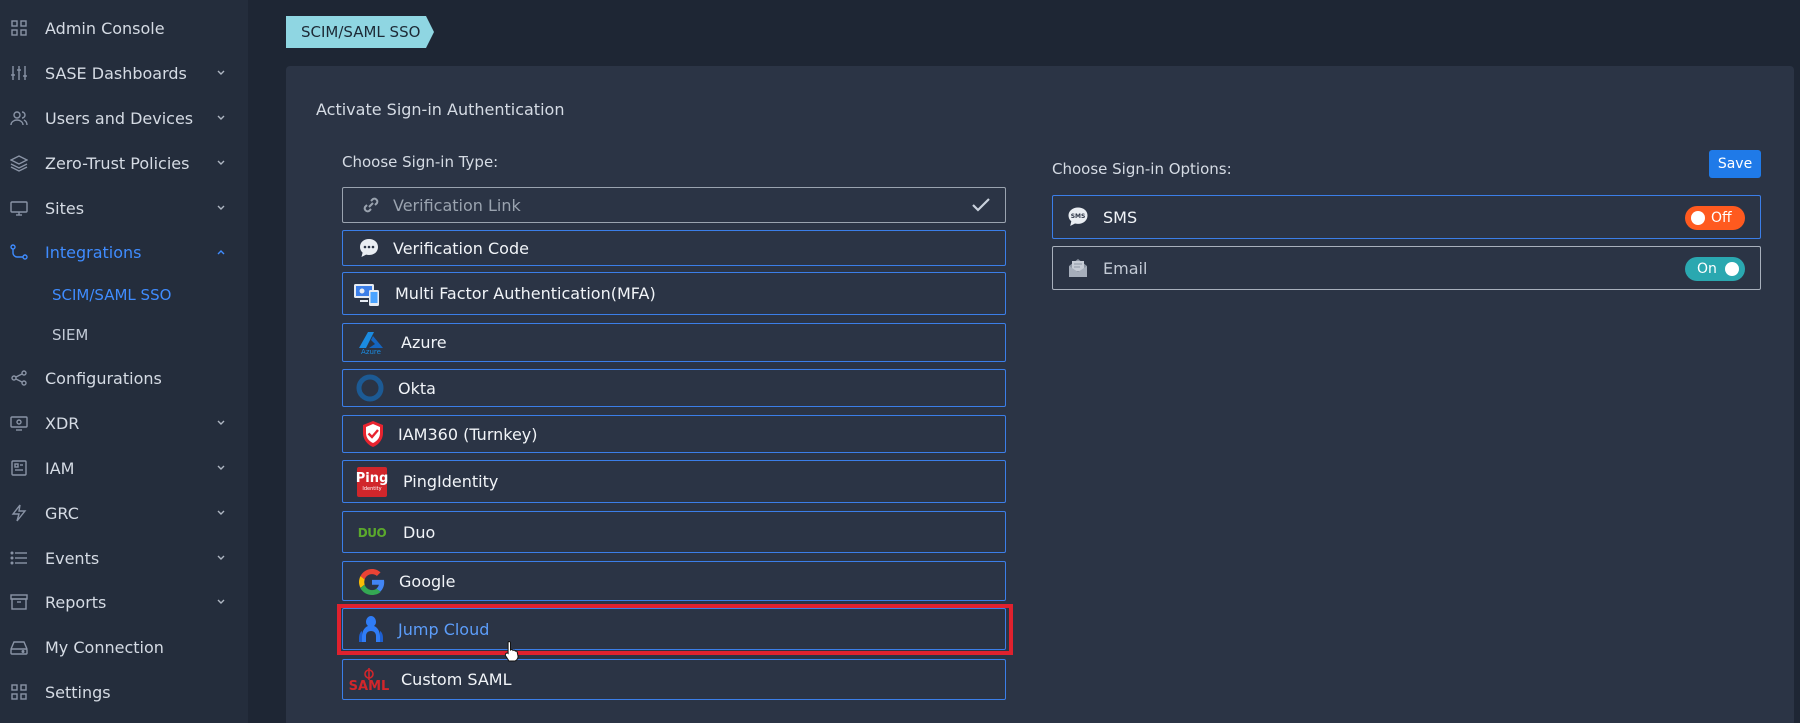 This screenshot has height=723, width=1800. I want to click on signin-type-label: Duo, so click(419, 532).